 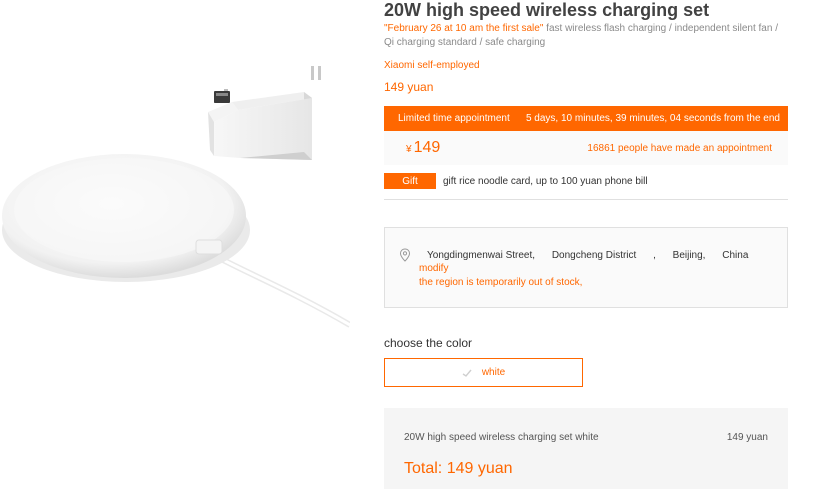 What do you see at coordinates (409, 149) in the screenshot?
I see `currency-symbol: ¥` at bounding box center [409, 149].